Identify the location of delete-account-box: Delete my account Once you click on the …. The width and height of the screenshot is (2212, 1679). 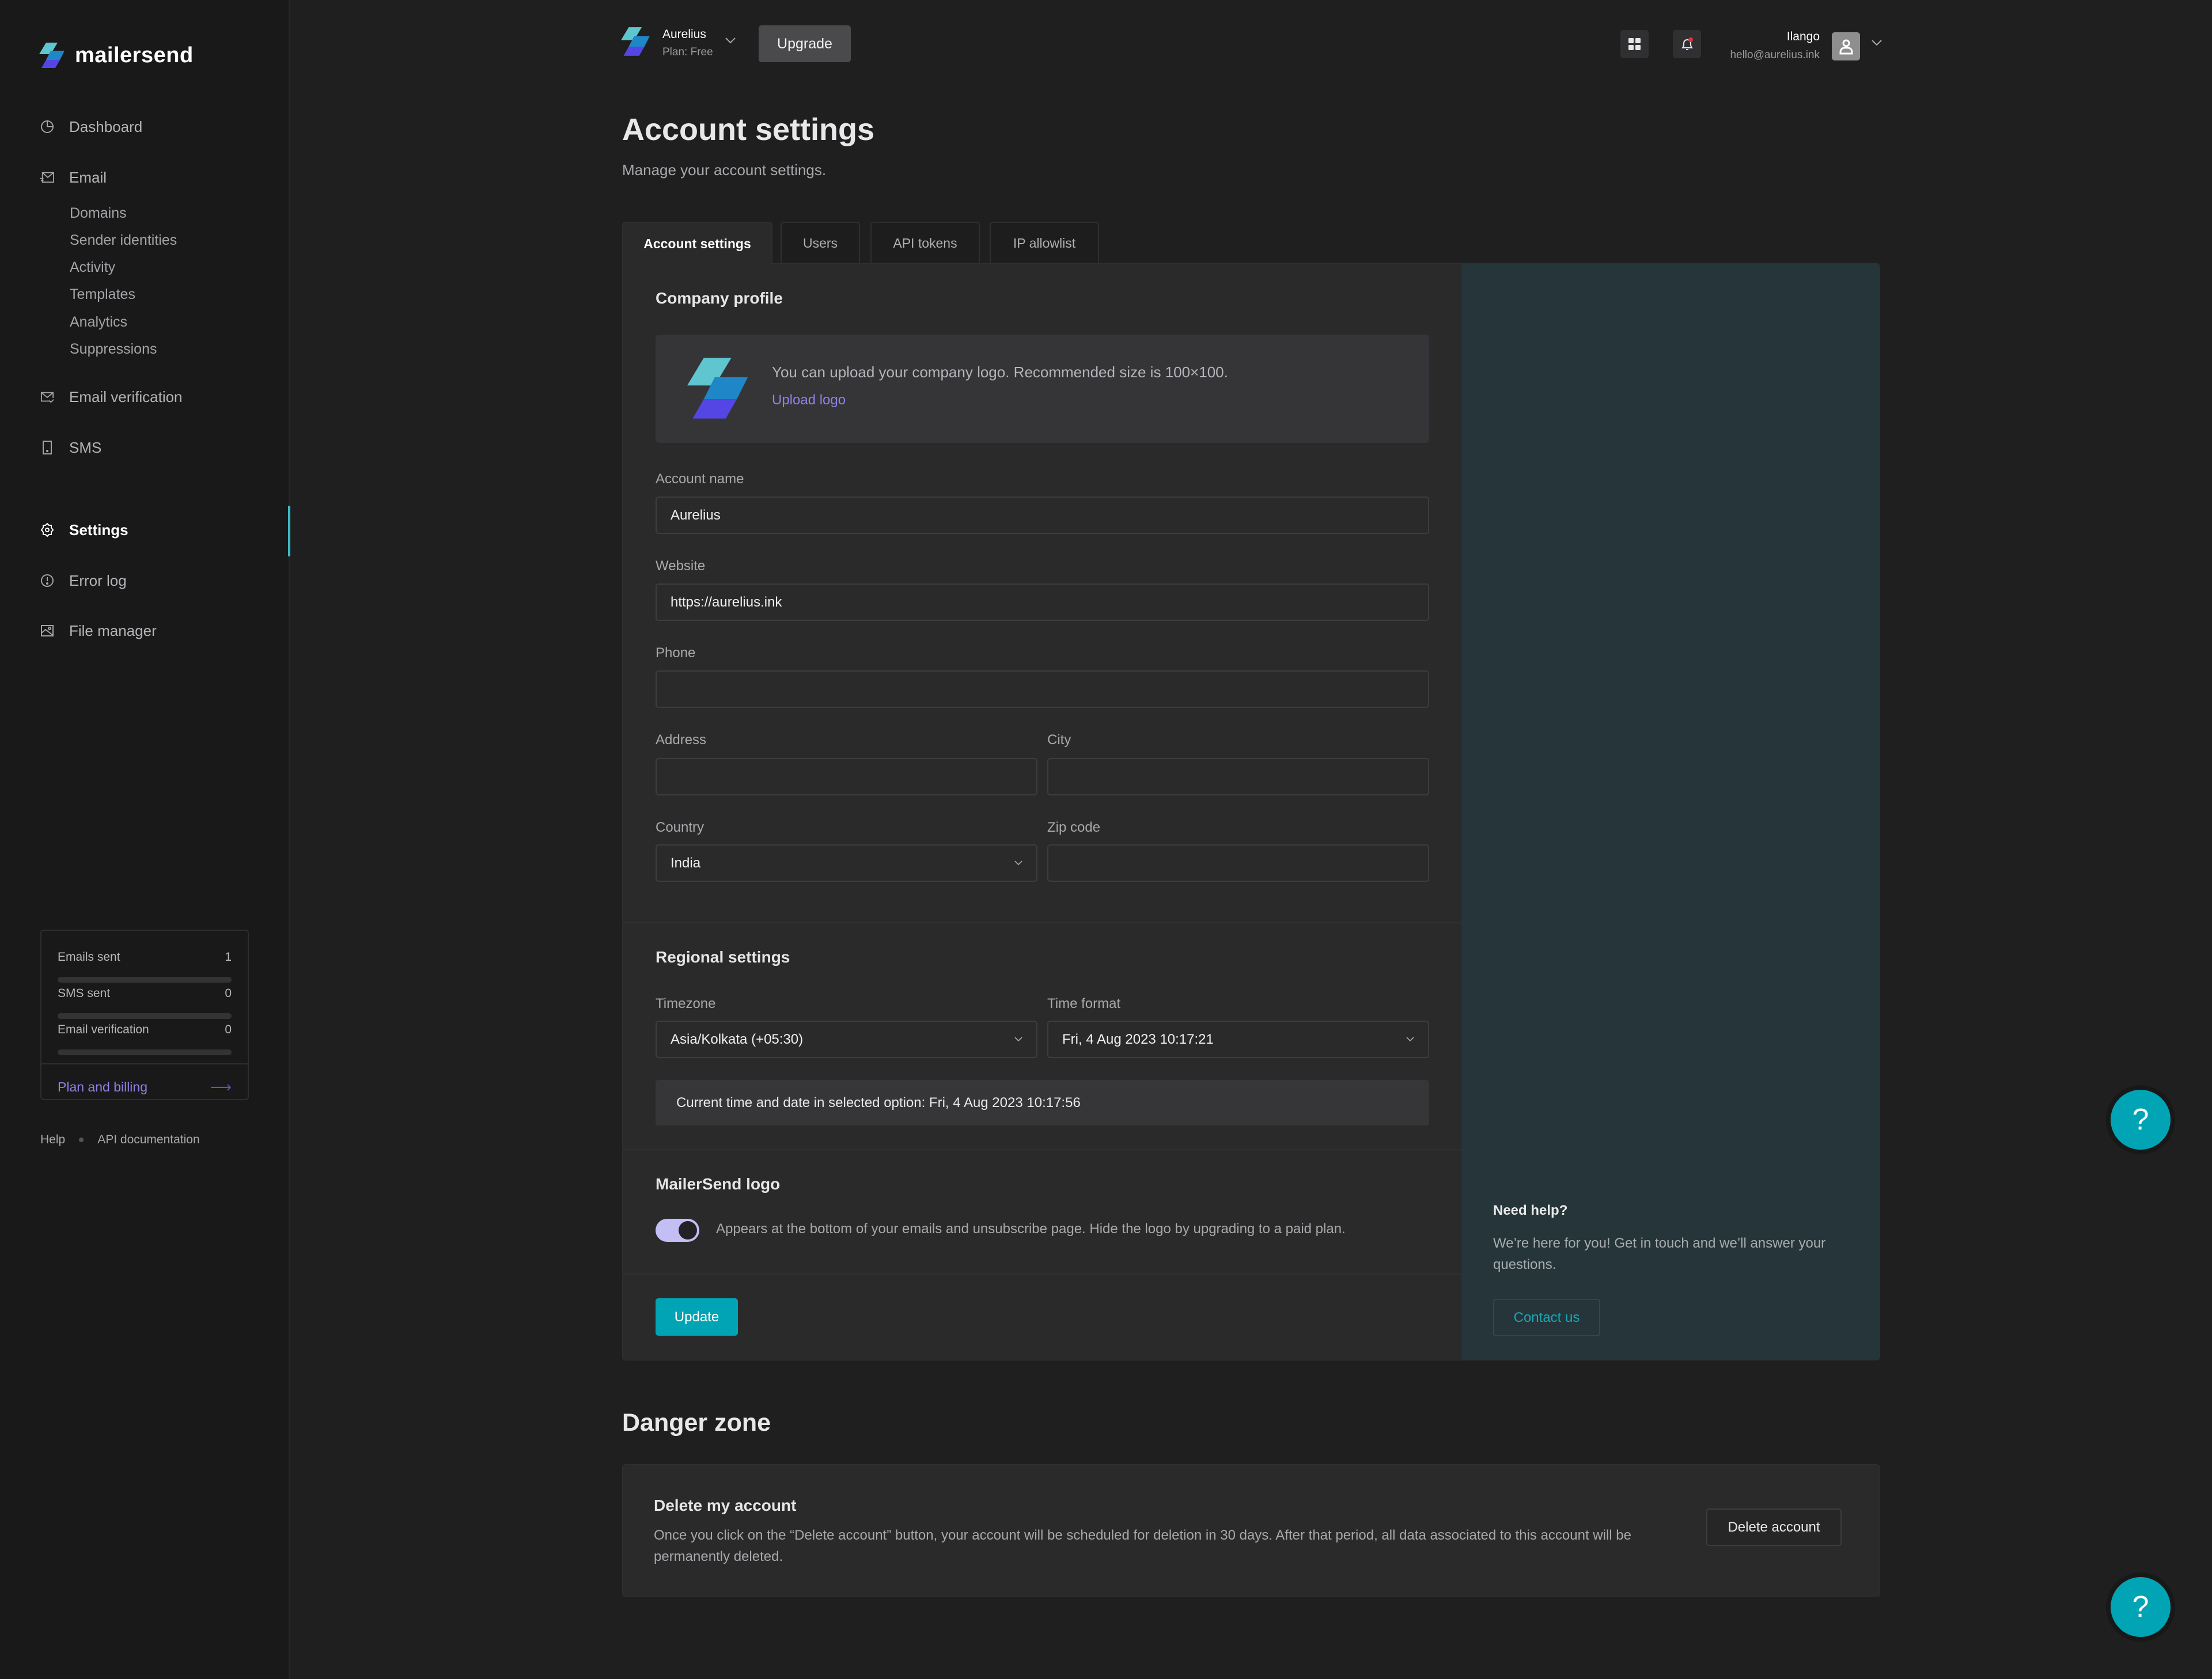
(1251, 1530).